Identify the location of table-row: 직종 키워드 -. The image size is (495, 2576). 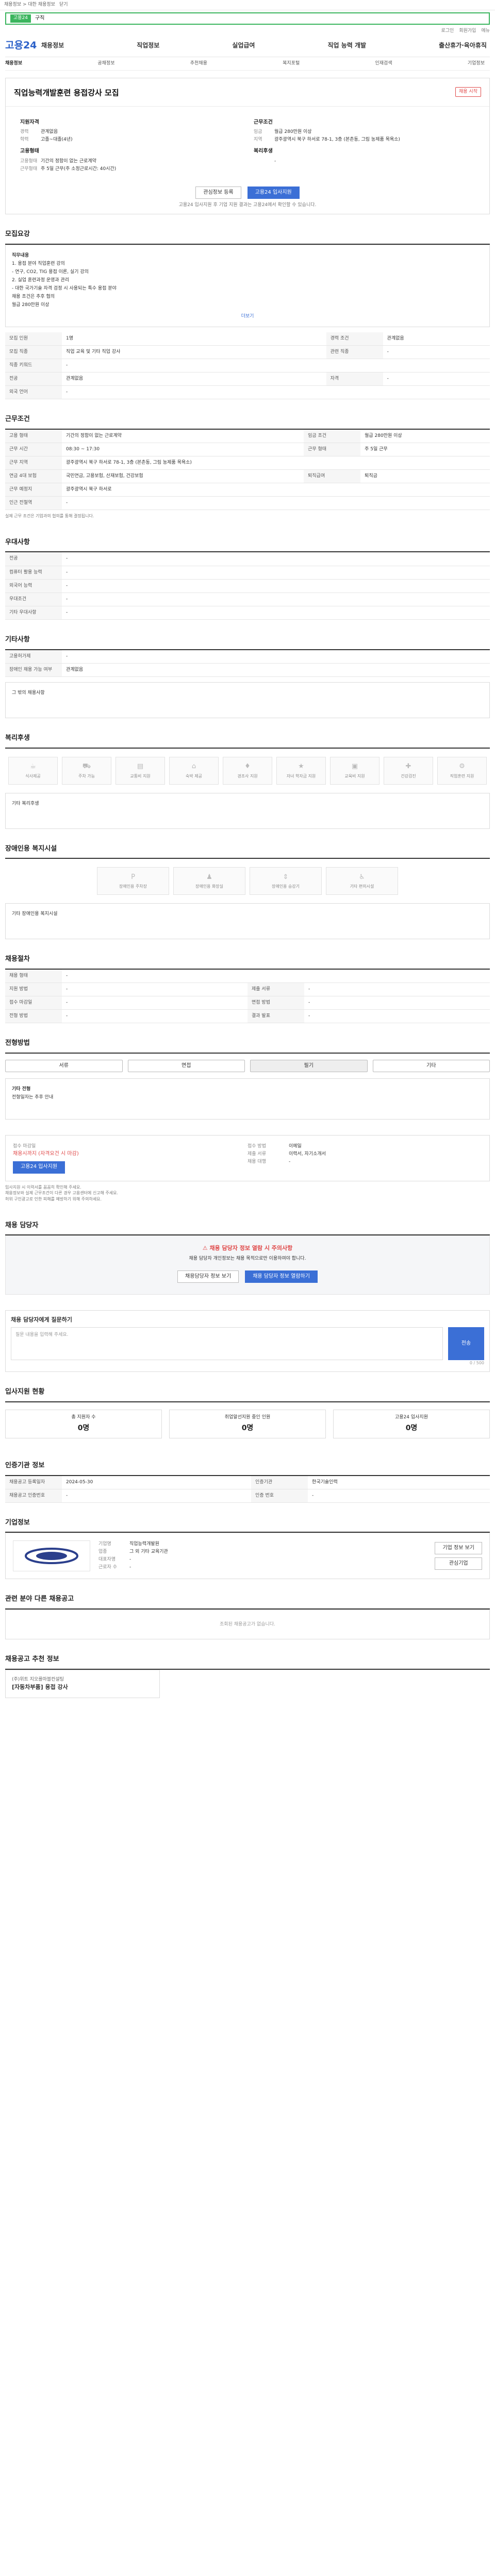
(247, 365).